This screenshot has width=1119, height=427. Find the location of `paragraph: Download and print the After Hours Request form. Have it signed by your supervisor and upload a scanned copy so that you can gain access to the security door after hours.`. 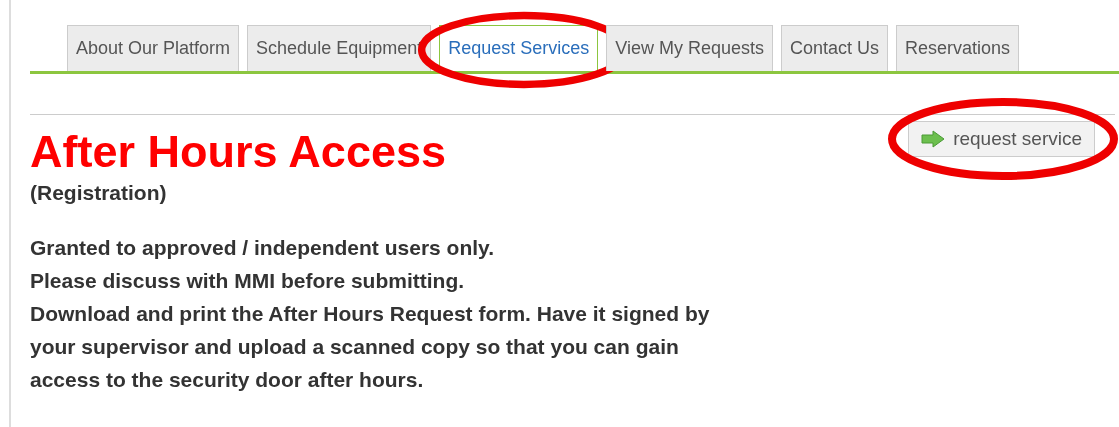

paragraph: Download and print the After Hours Request form. Have it signed by your supervisor and upload a scanned copy so that you can gain access to the security door after hours. is located at coordinates (370, 347).